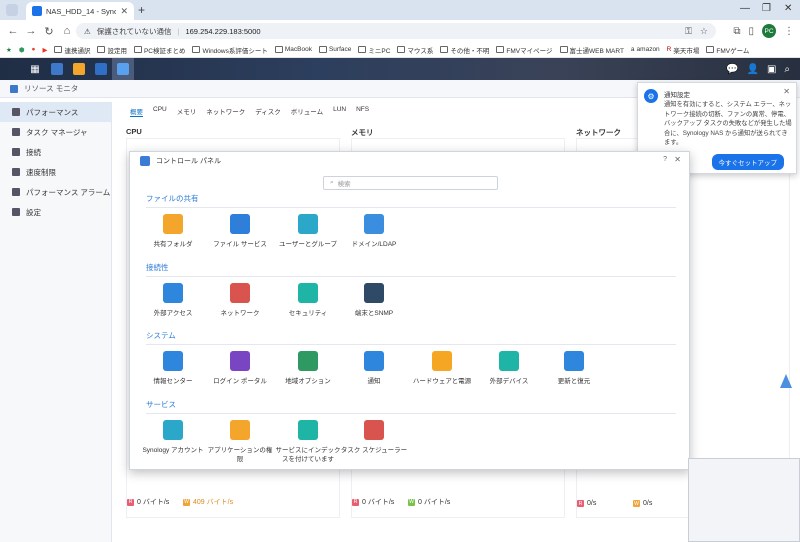  What do you see at coordinates (173, 368) in the screenshot?
I see `control-panel-item: 情報センター` at bounding box center [173, 368].